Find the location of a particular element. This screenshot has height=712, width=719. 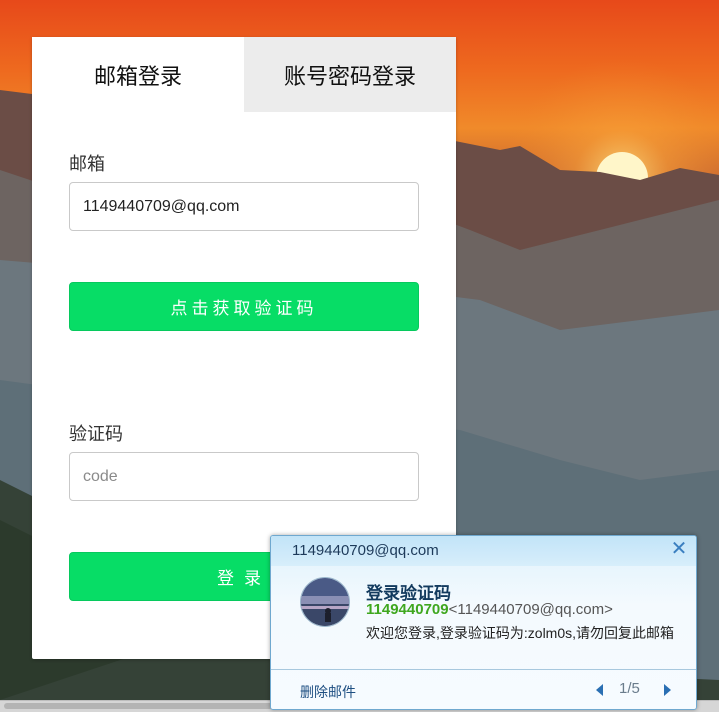

email-label: 邮箱 is located at coordinates (87, 164).